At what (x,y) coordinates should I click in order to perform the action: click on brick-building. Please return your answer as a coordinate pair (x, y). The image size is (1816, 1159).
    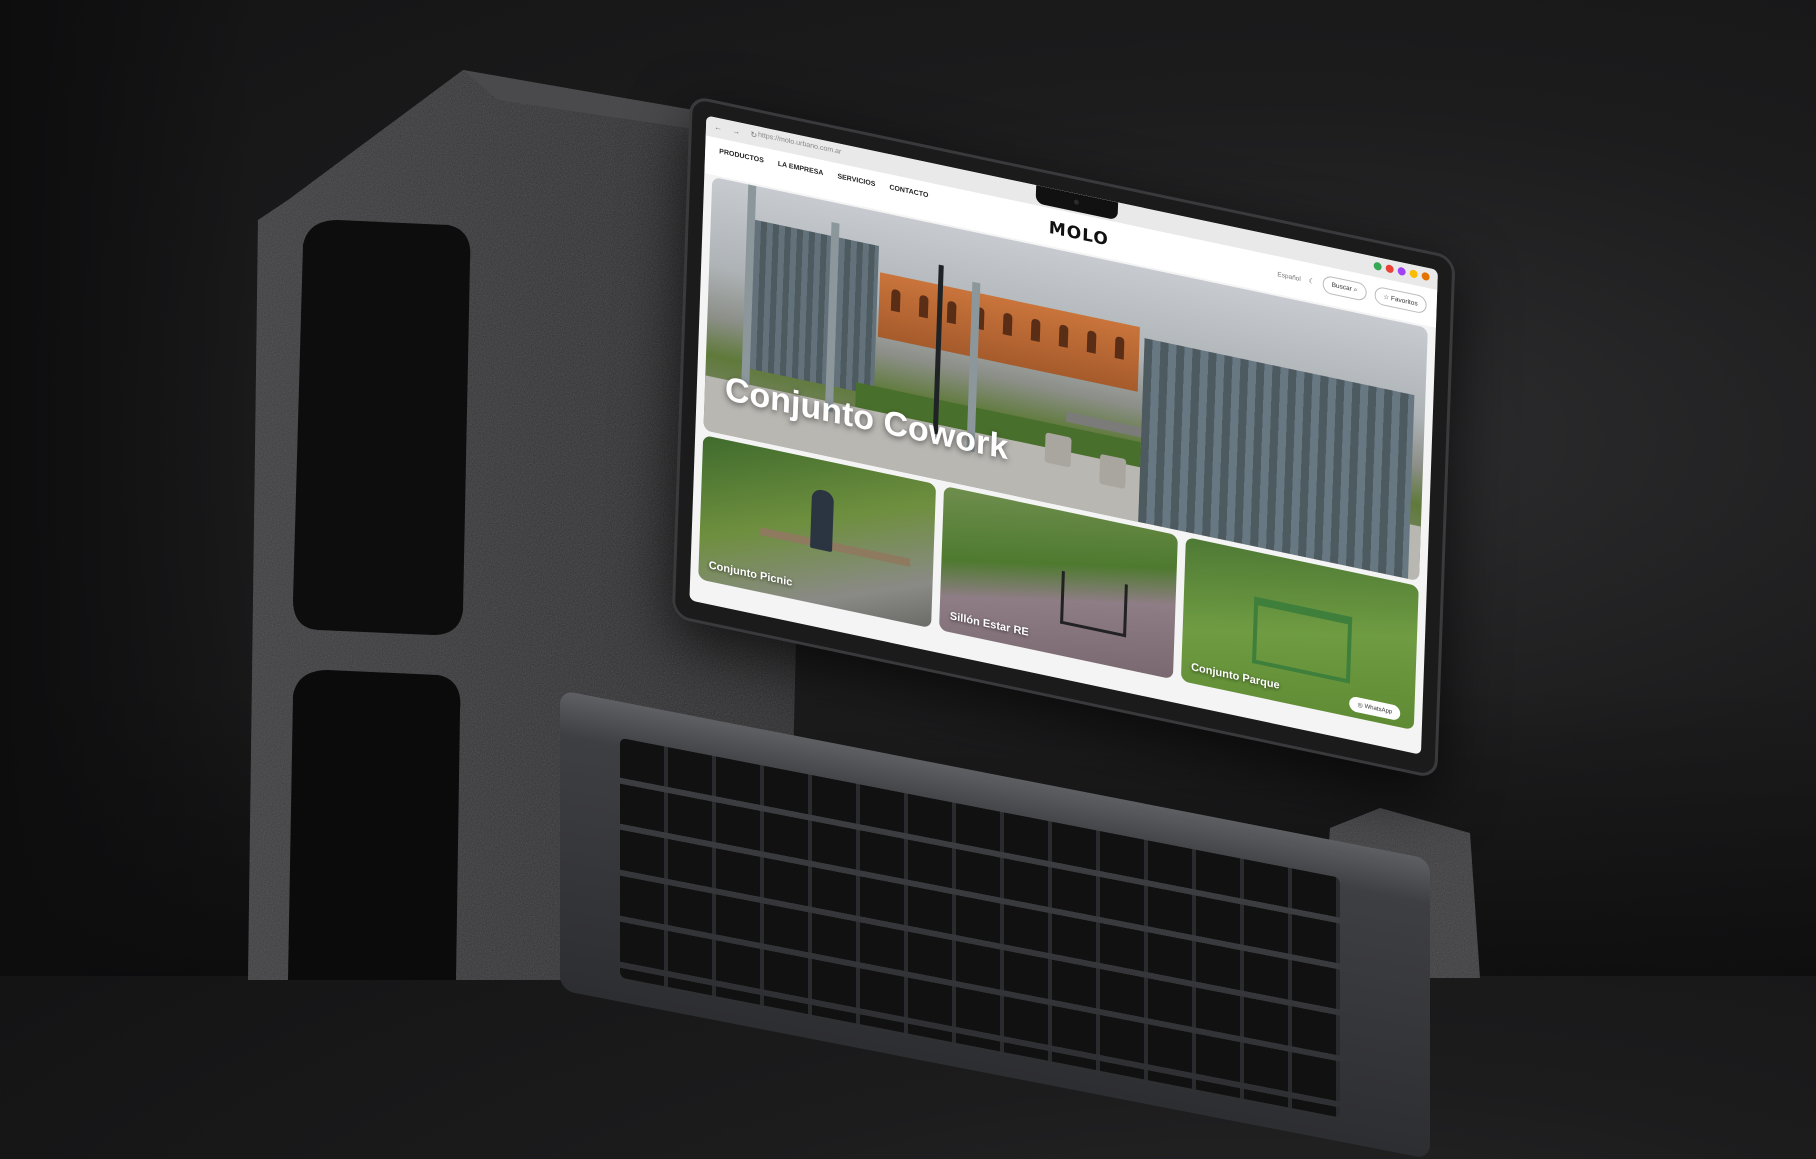
    Looking at the image, I should click on (1008, 332).